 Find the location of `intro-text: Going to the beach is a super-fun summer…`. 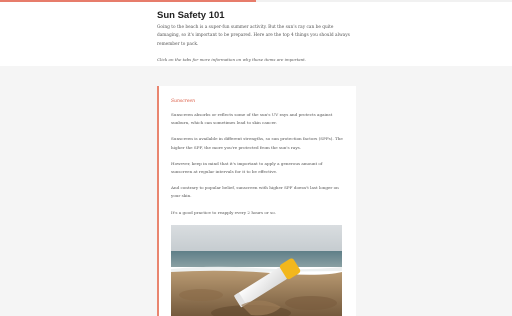

intro-text: Going to the beach is a super-fun summer… is located at coordinates (253, 36).